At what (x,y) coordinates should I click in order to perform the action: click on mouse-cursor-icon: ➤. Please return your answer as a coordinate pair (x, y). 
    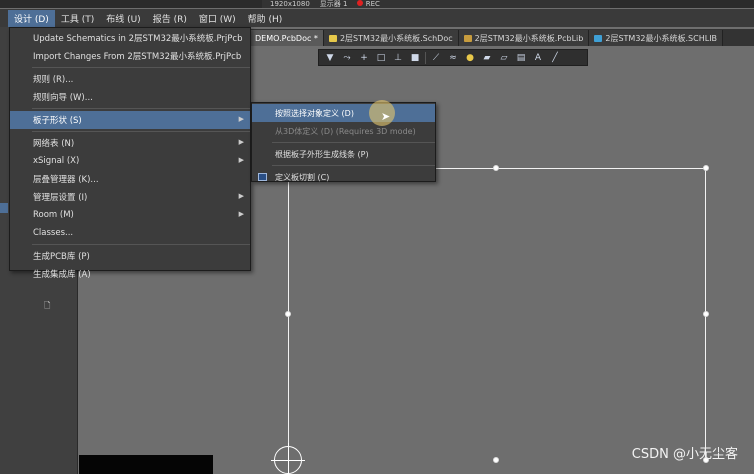
    Looking at the image, I should click on (386, 116).